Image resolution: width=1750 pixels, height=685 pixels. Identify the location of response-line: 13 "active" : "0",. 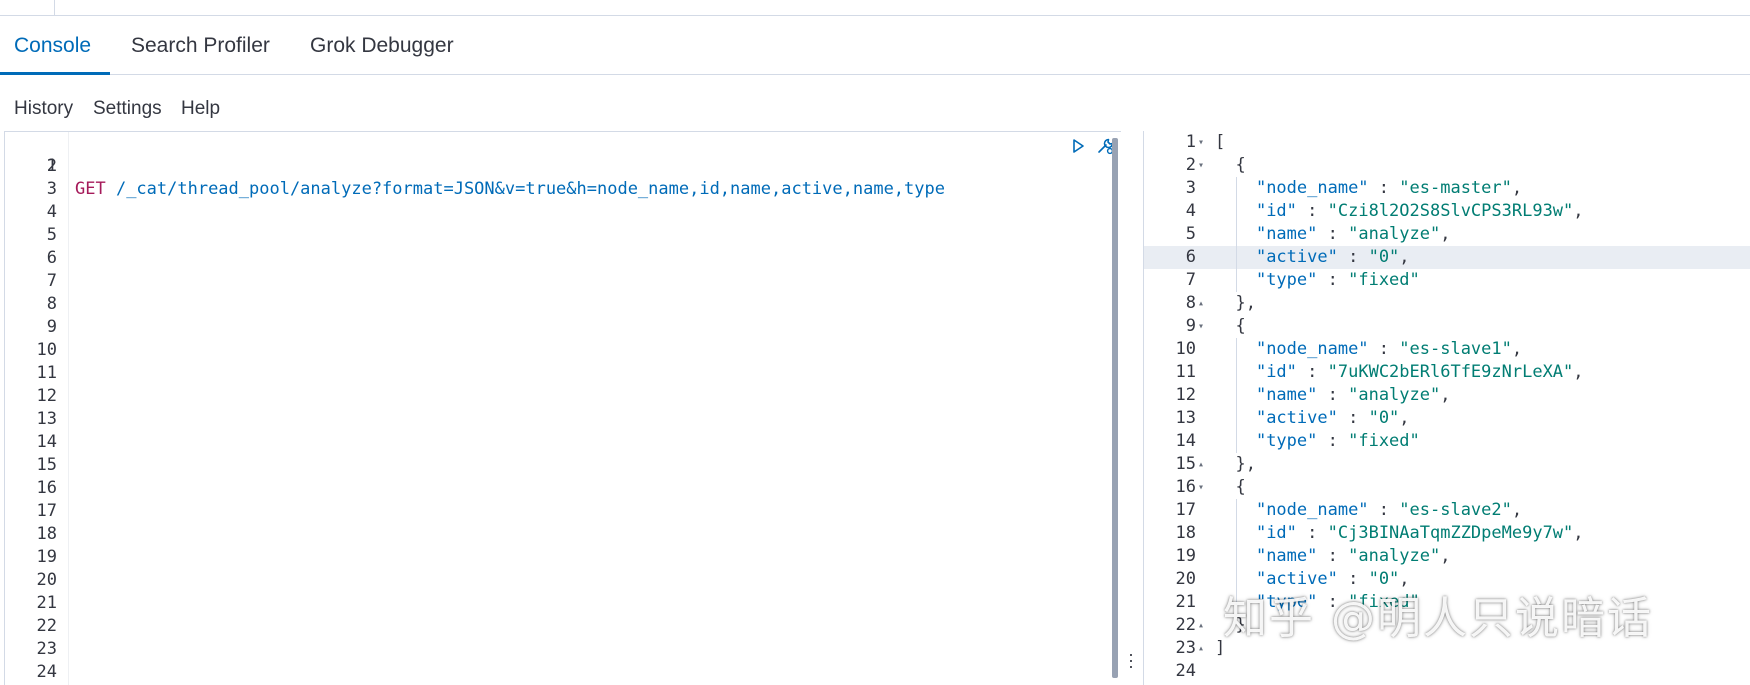
(1447, 418).